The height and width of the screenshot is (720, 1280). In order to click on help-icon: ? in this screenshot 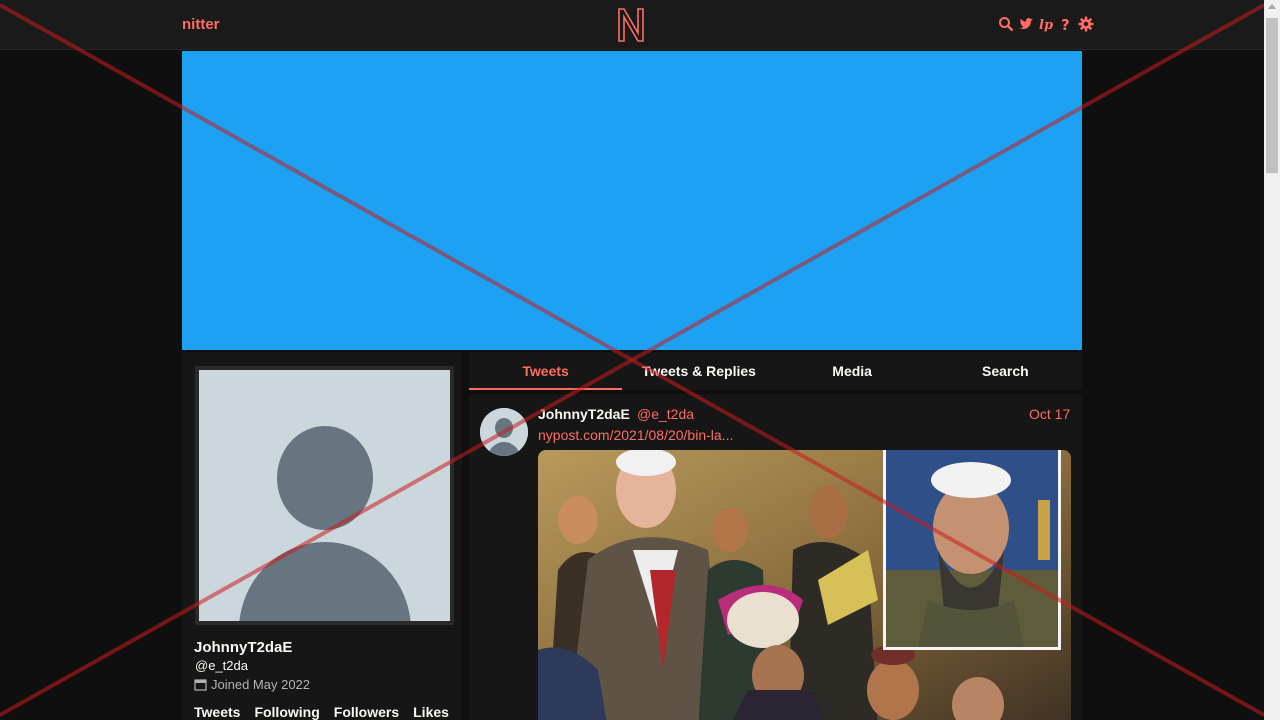, I will do `click(1066, 24)`.